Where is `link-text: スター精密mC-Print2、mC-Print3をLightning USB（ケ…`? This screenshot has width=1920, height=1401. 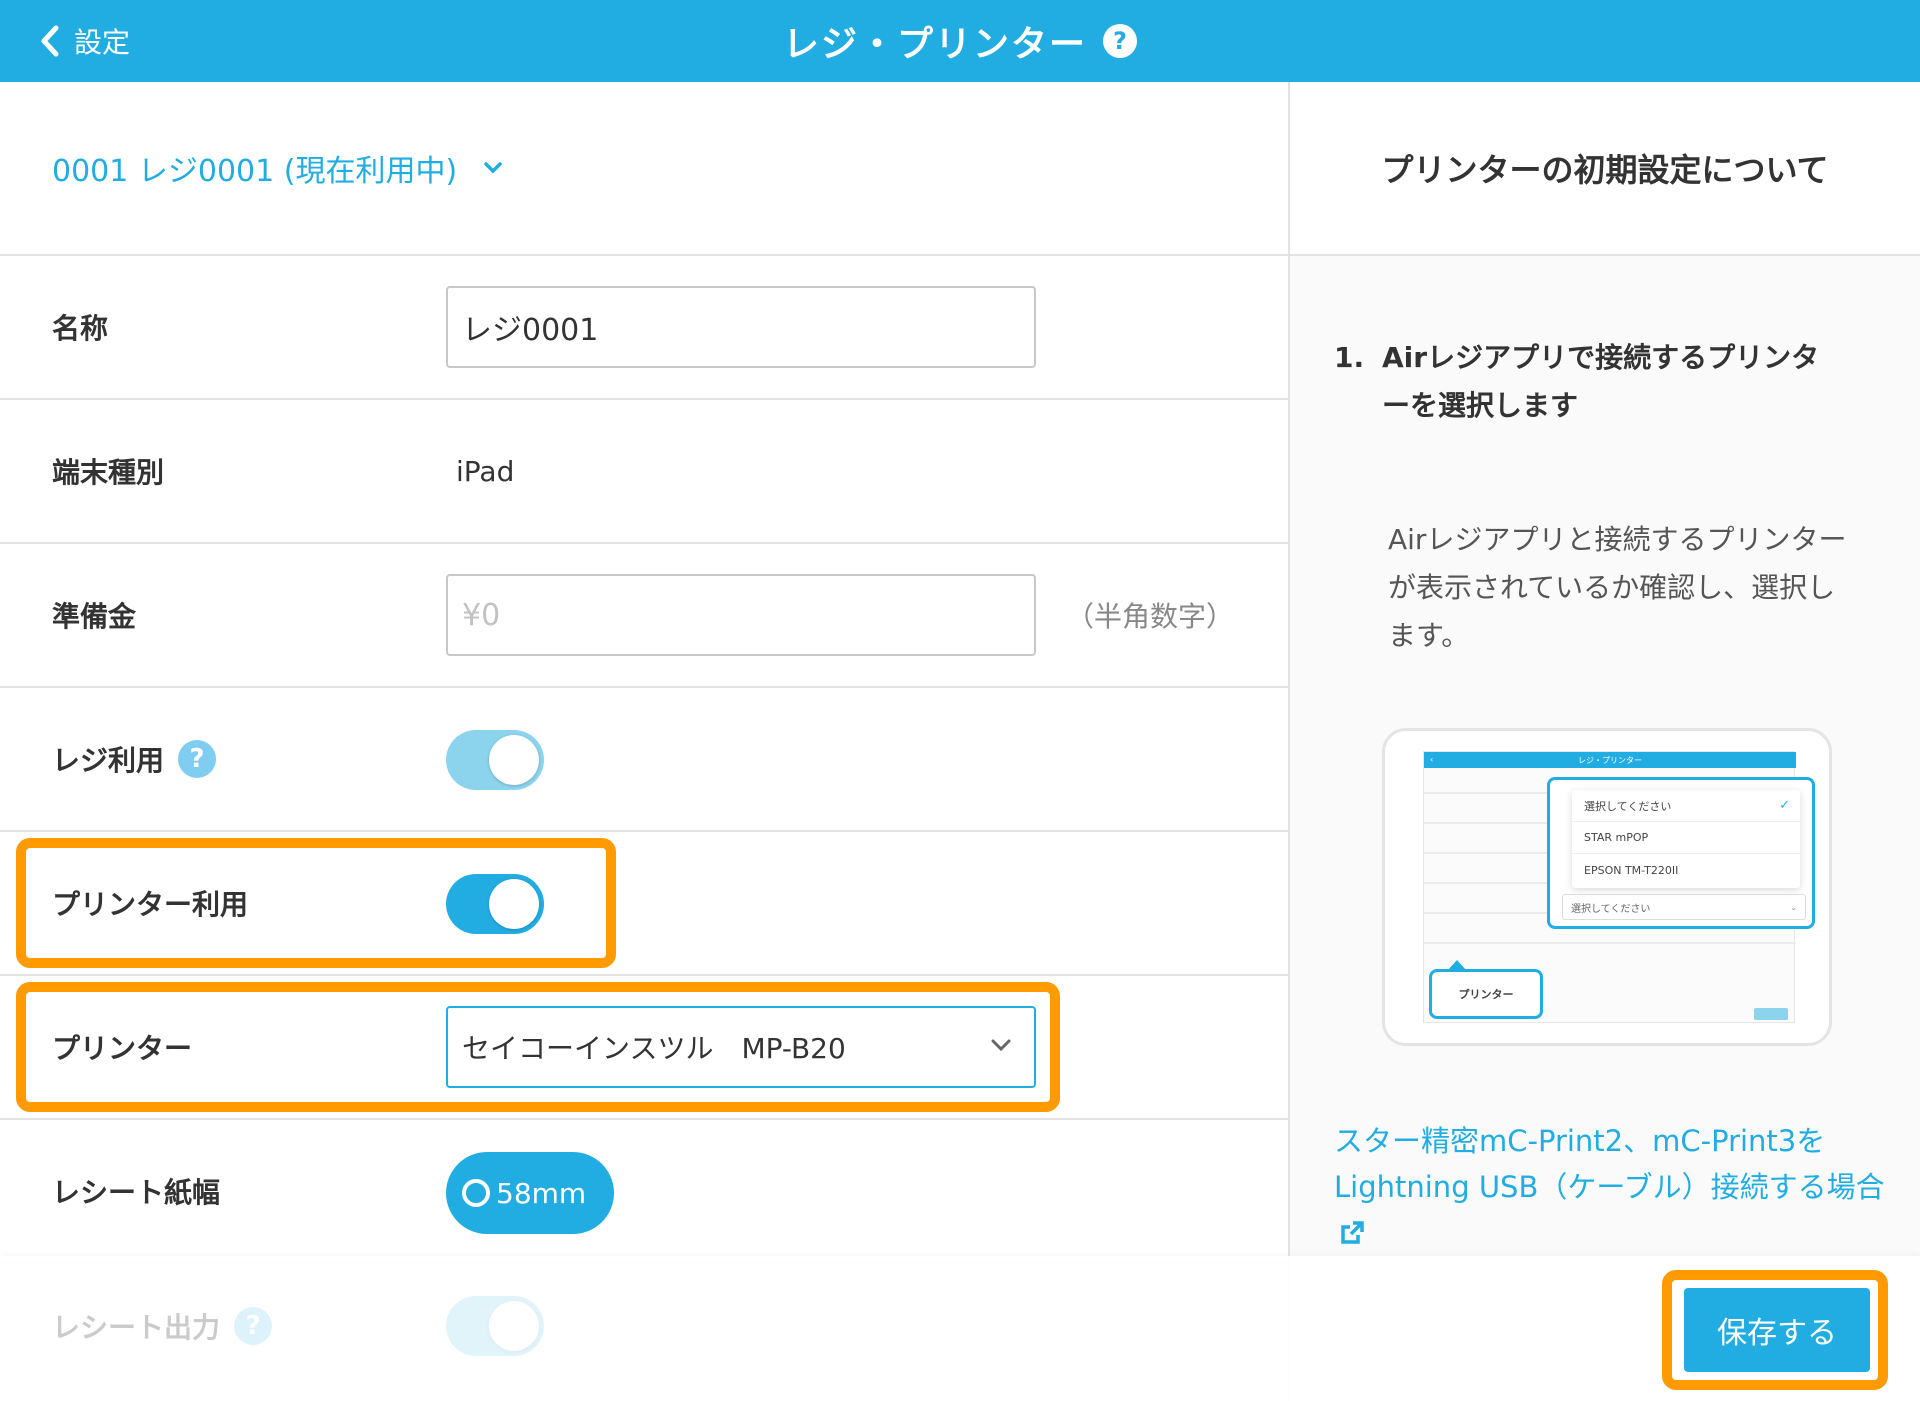
link-text: スター精密mC-Print2、mC-Print3をLightning USB（ケ… is located at coordinates (1609, 1164).